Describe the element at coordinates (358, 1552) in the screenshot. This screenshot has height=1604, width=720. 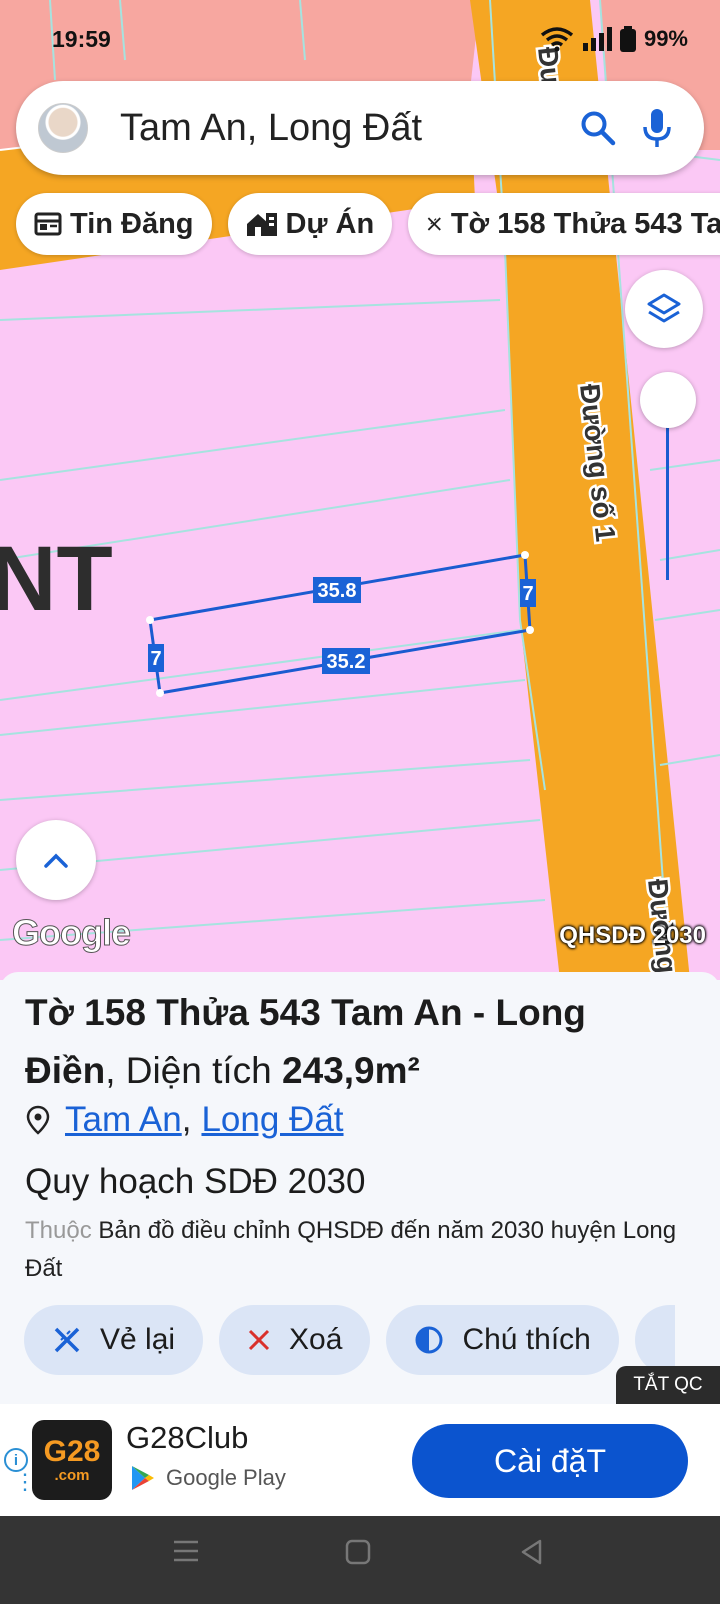
I see `home-icon` at that location.